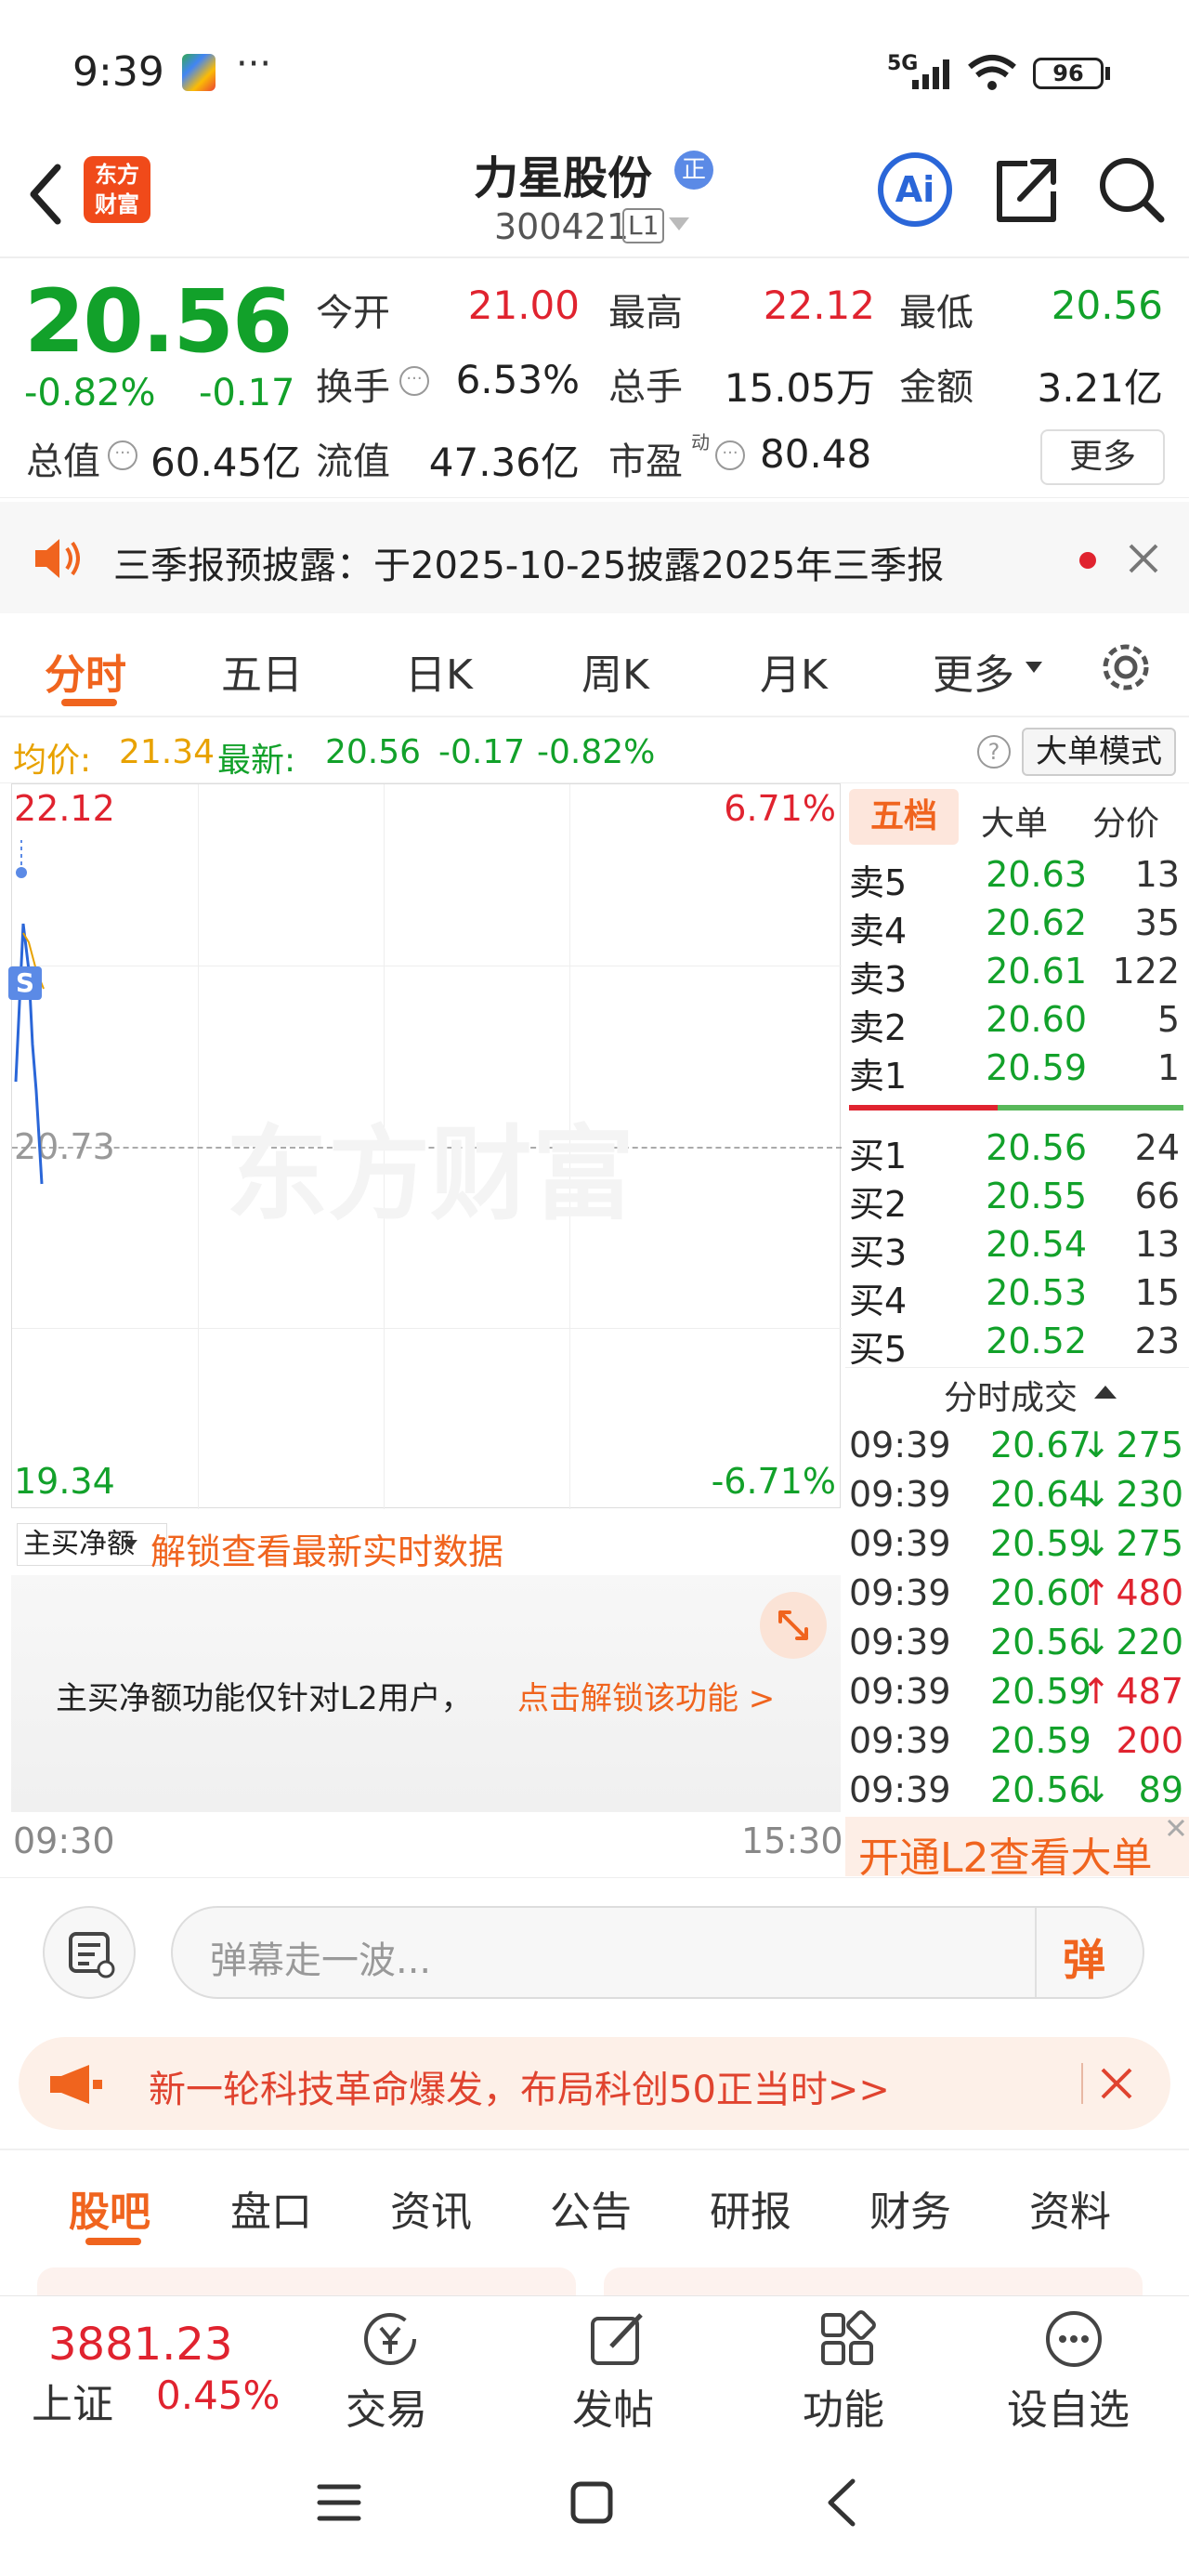  I want to click on float-label: 流值, so click(353, 461).